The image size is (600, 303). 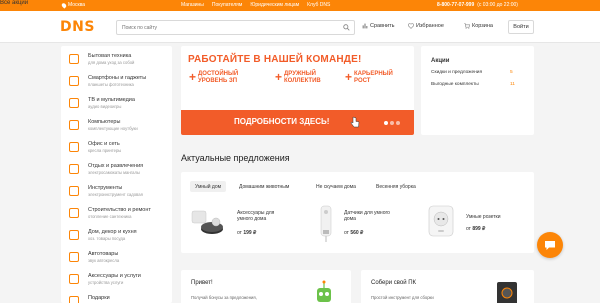 I want to click on header: DNS Сравнить Избранное Корзина Войти, so click(x=300, y=27).